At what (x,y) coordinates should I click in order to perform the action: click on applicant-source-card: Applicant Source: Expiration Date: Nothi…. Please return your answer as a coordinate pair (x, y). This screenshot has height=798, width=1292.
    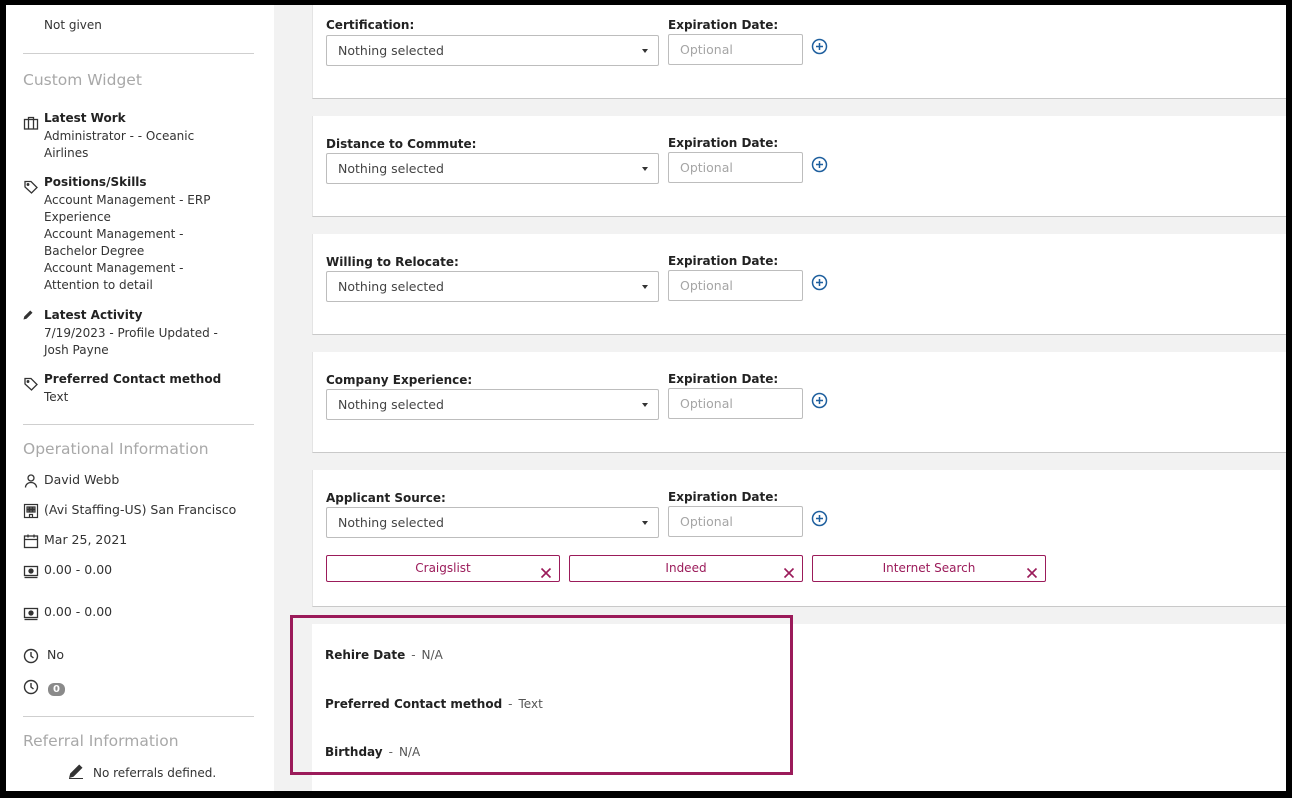
    Looking at the image, I should click on (799, 538).